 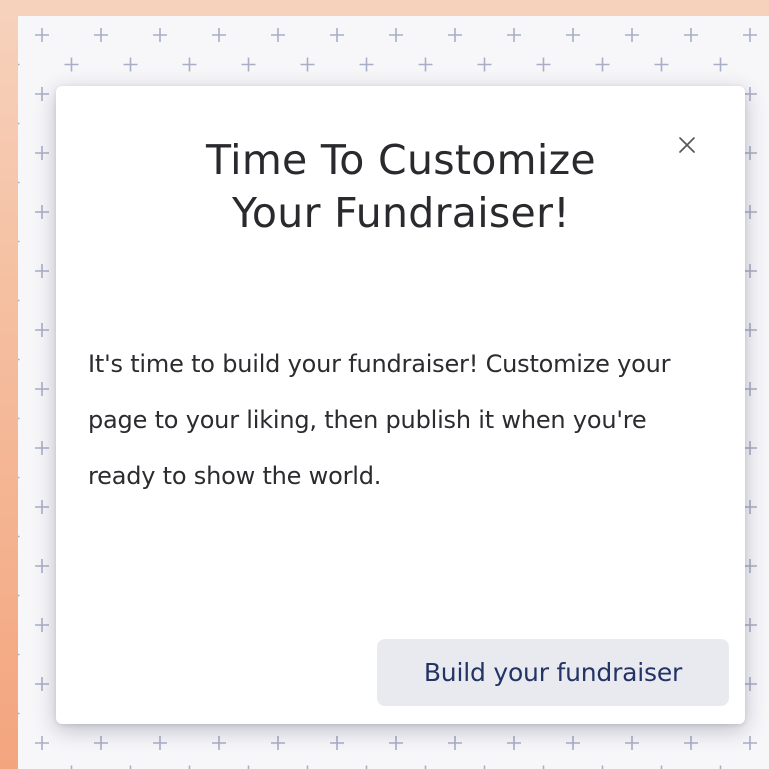 I want to click on close-icon, so click(x=687, y=145).